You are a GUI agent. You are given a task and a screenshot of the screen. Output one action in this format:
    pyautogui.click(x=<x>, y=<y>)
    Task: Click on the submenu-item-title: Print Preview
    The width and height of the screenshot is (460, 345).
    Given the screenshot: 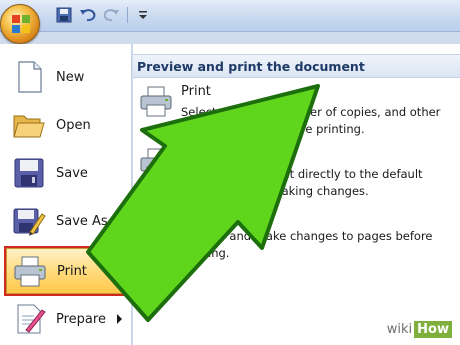 What is the action you would take?
    pyautogui.click(x=223, y=215)
    